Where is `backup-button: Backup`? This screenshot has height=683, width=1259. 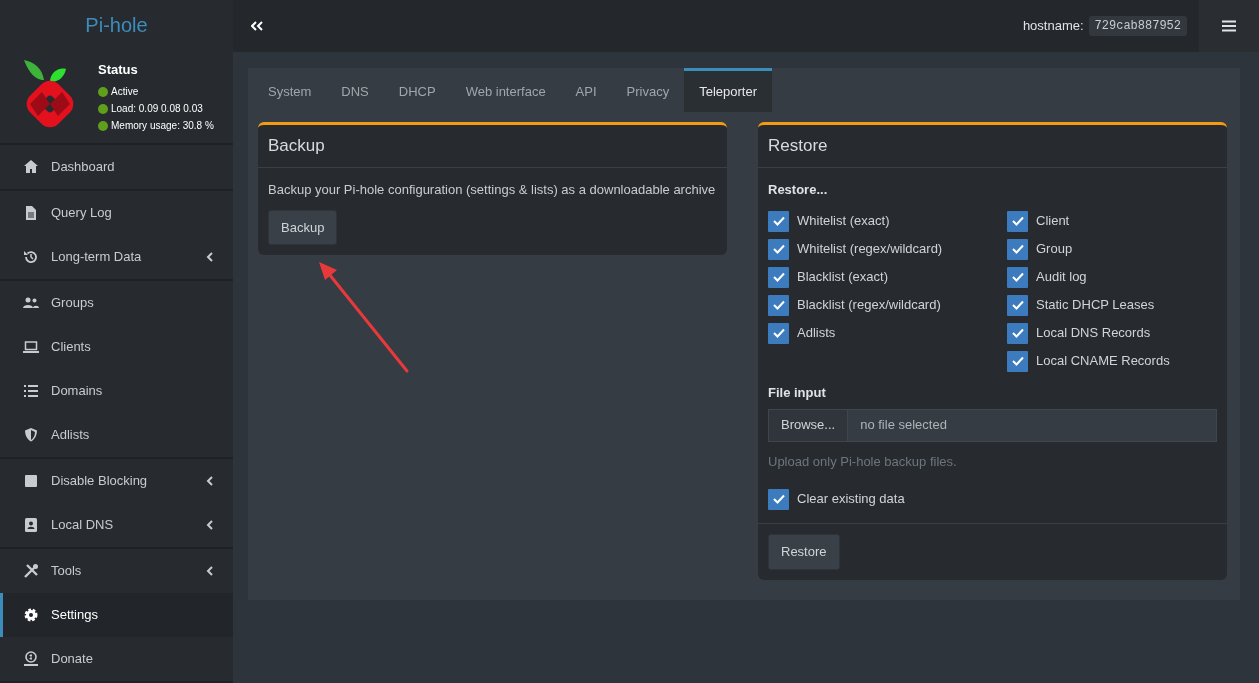
backup-button: Backup is located at coordinates (303, 227).